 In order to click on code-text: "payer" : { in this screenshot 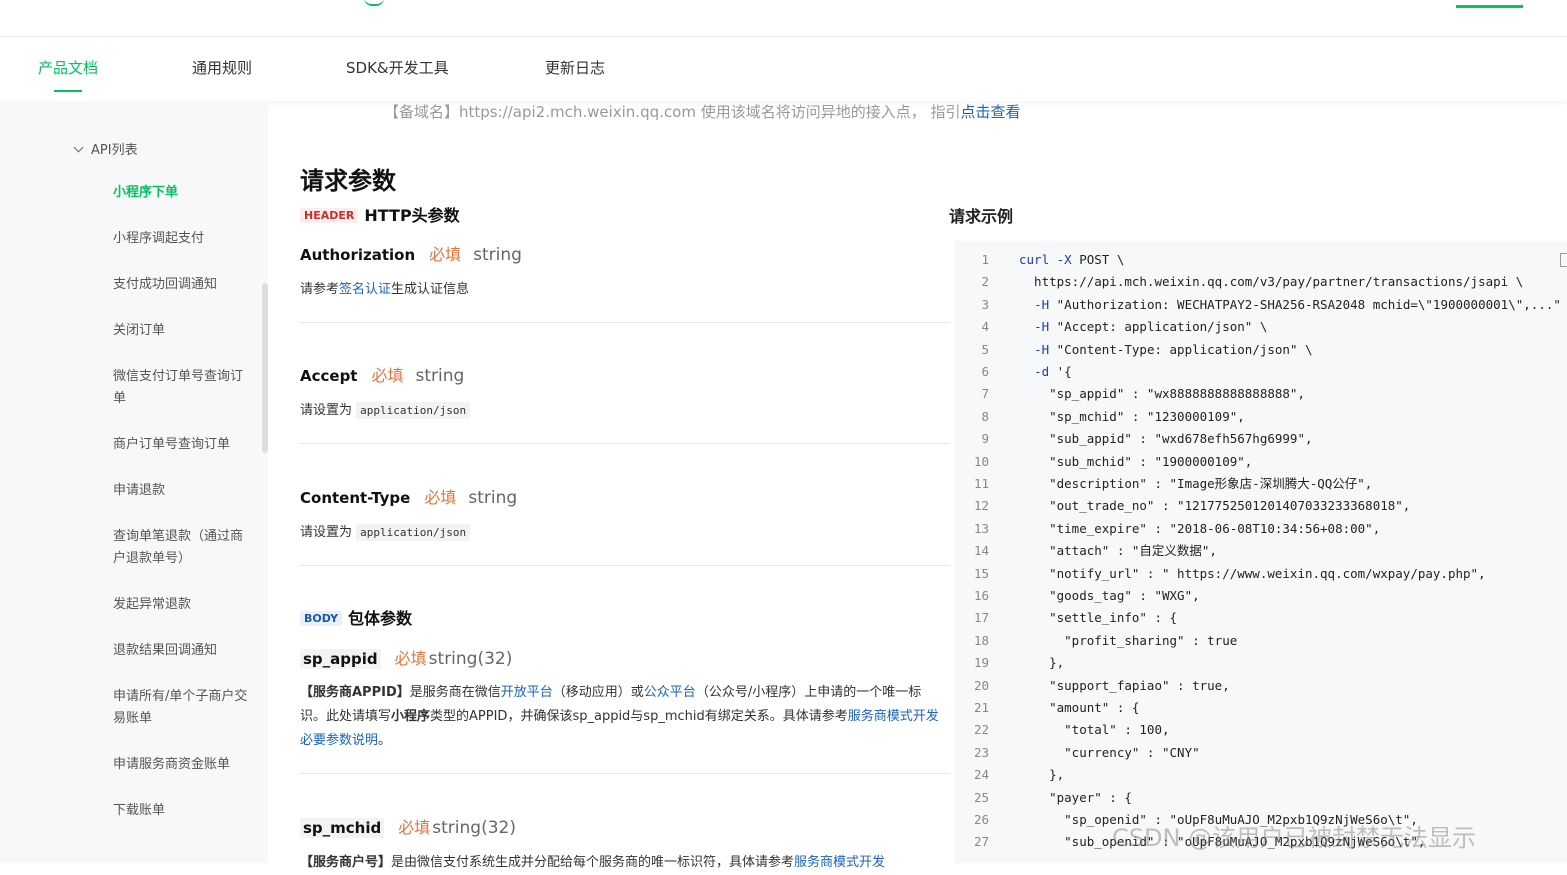, I will do `click(1075, 797)`.